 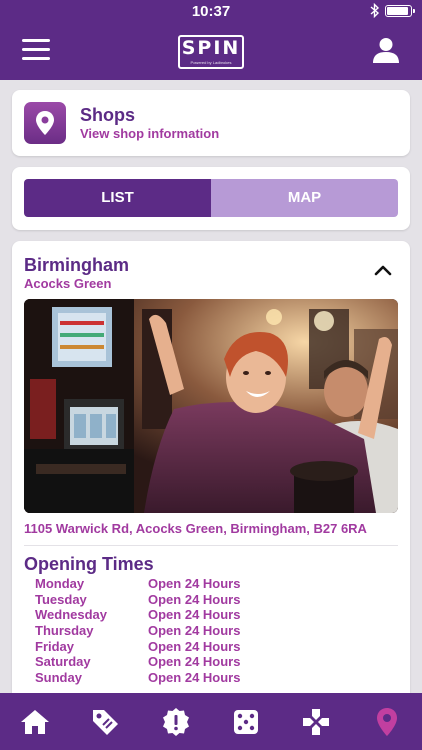 I want to click on day-label: Saturday, so click(x=63, y=662).